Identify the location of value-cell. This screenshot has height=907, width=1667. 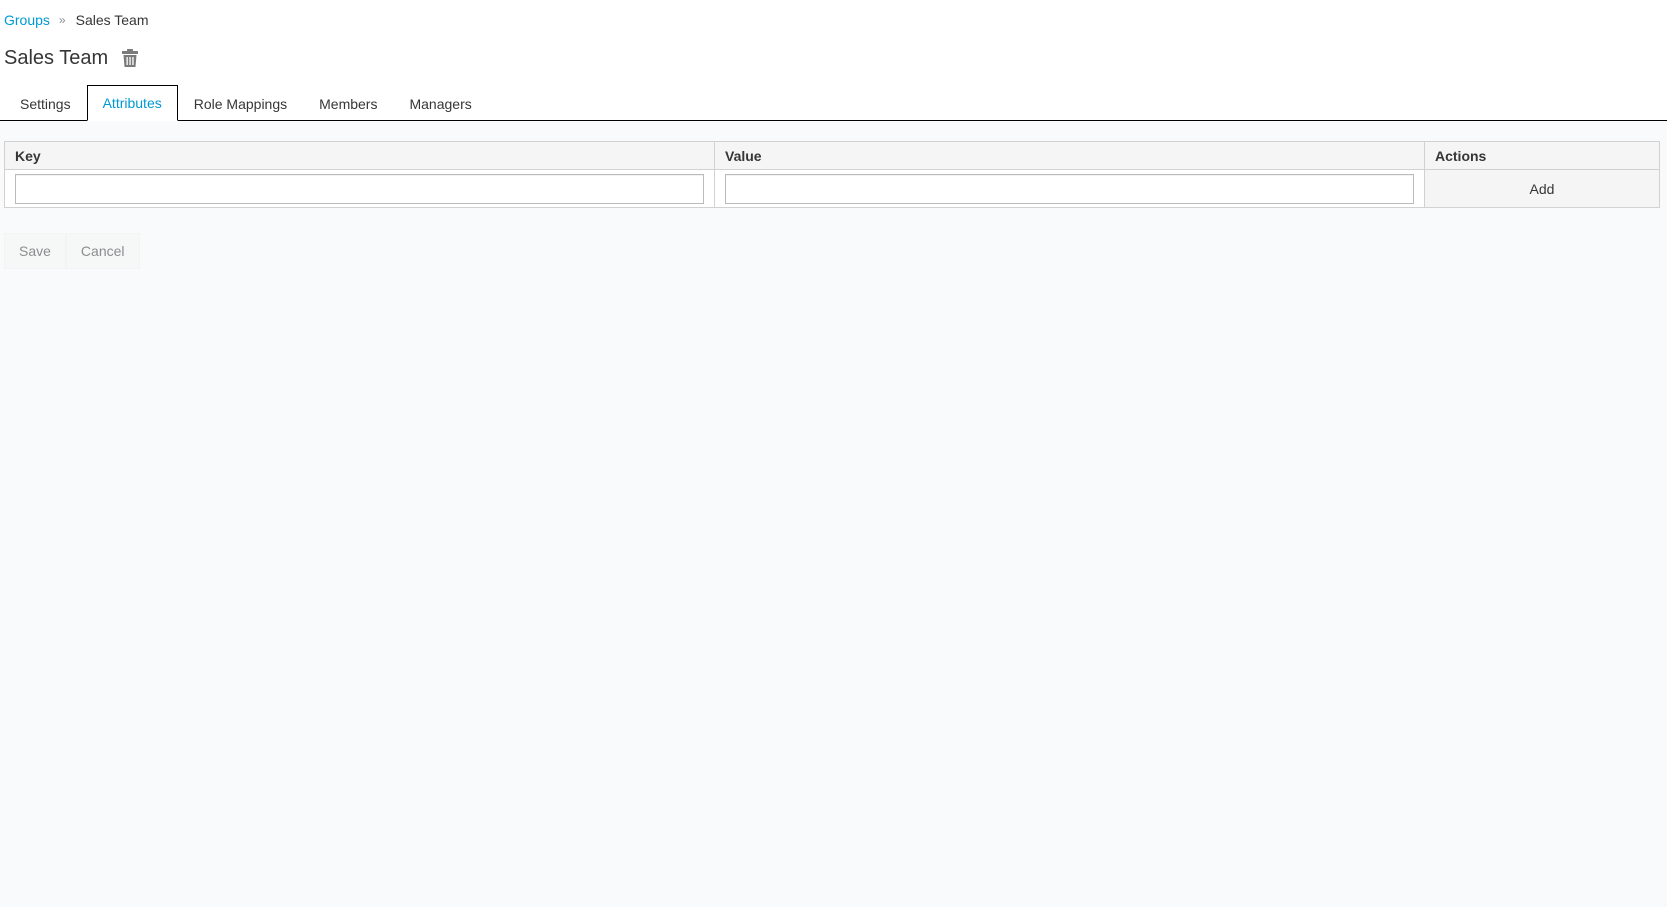
(1069, 188).